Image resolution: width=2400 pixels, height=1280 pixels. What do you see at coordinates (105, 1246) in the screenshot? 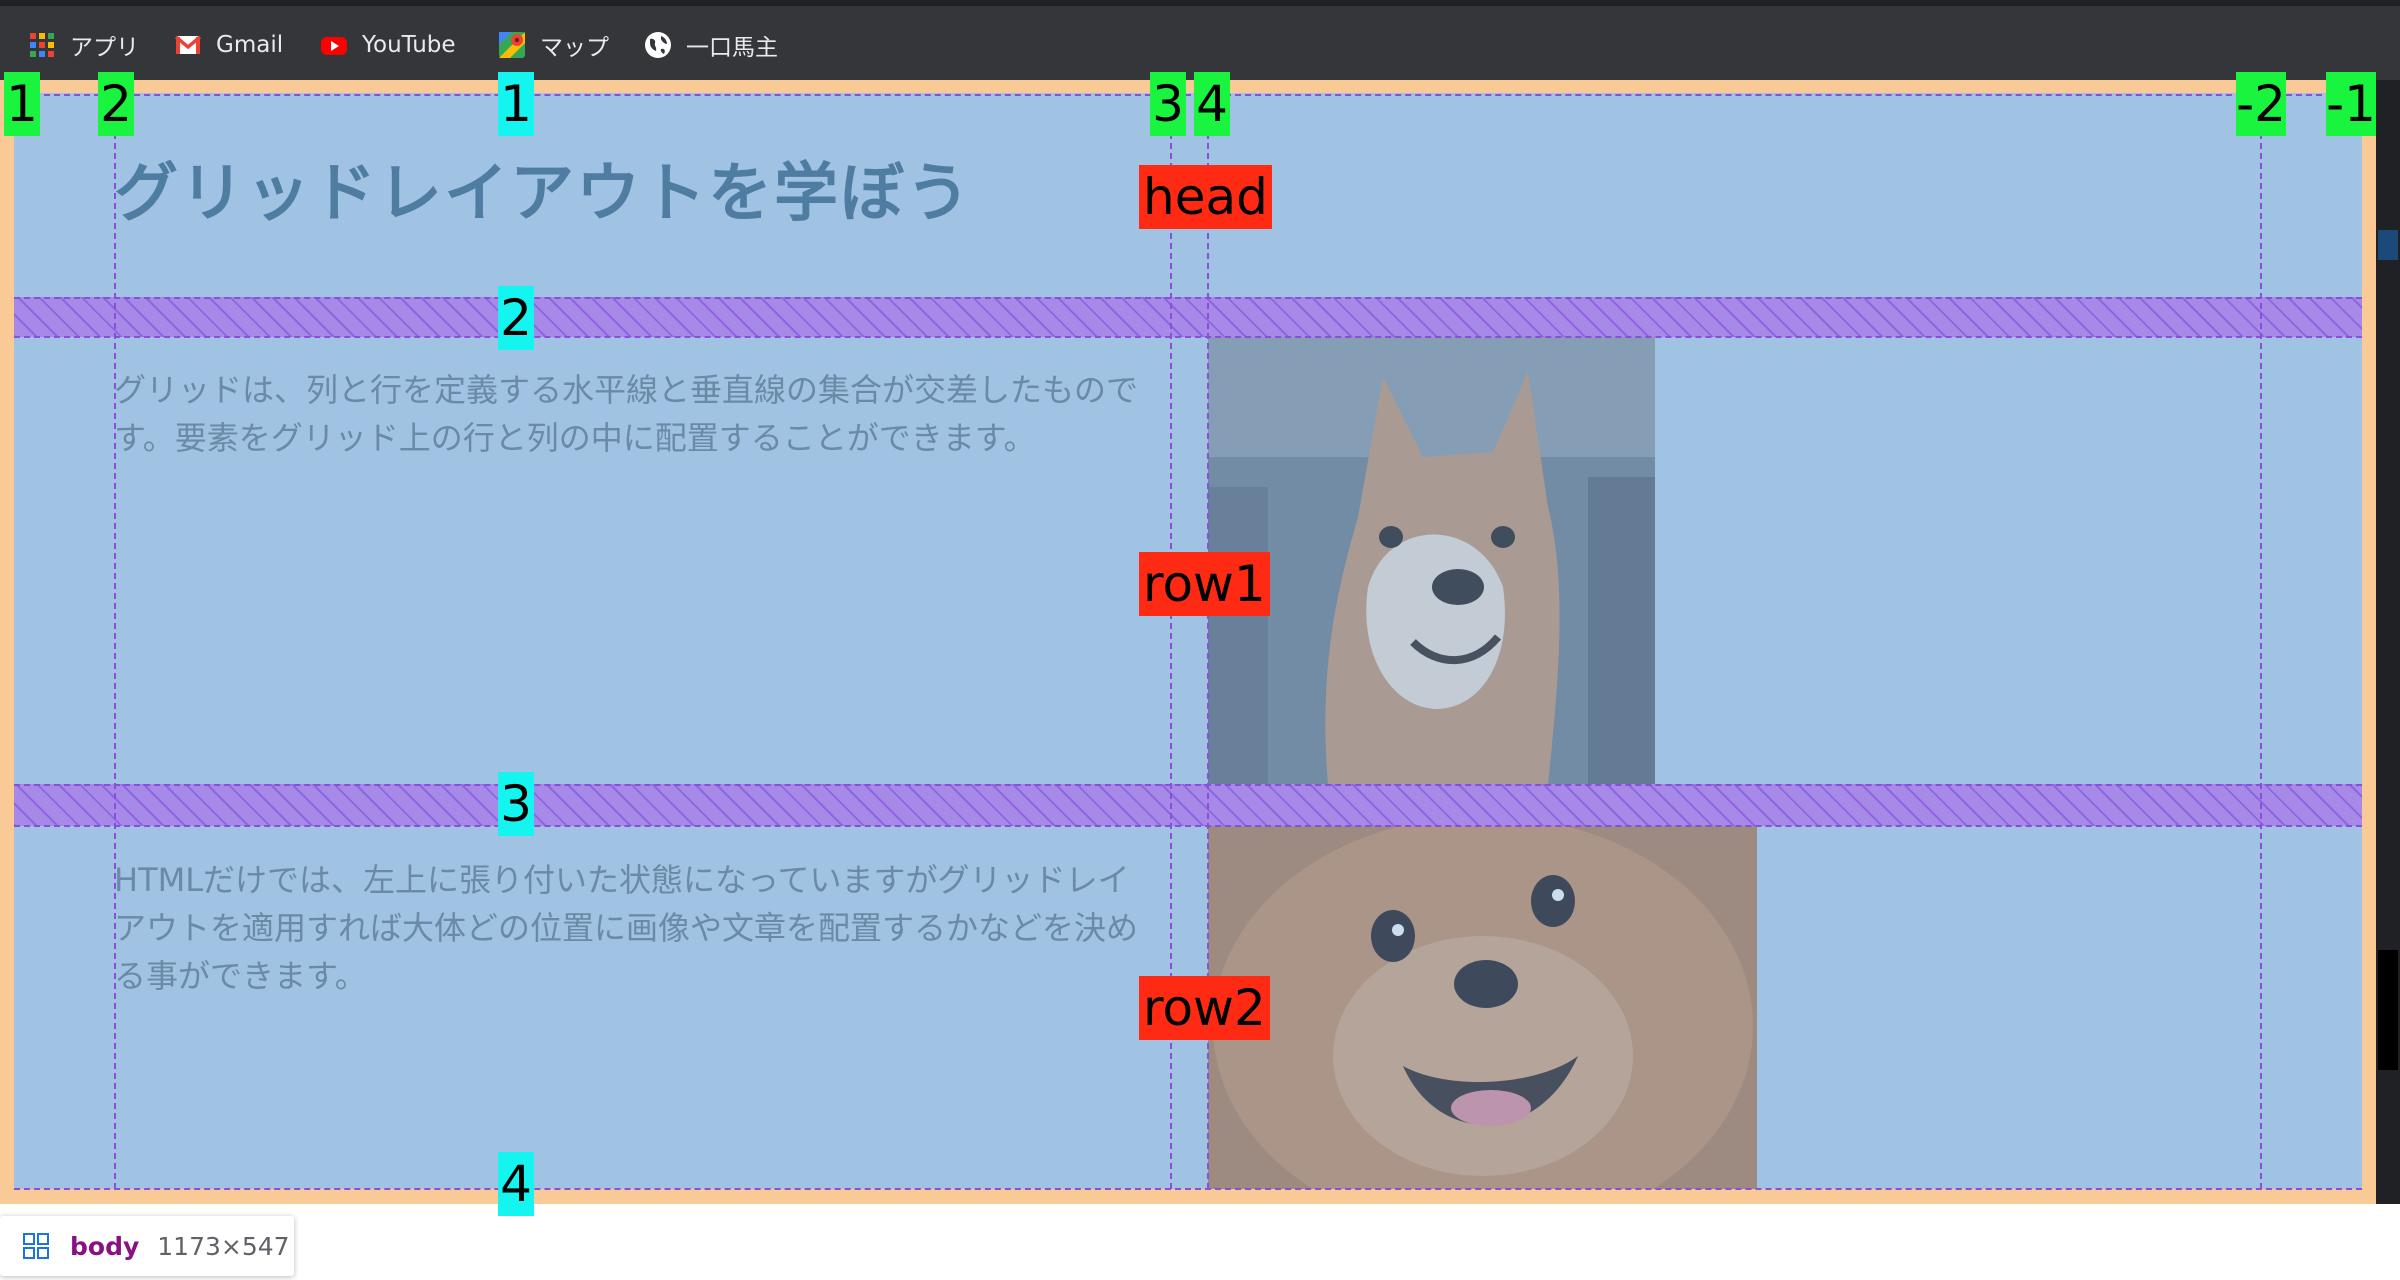
I see `tooltip-element-tag: body` at bounding box center [105, 1246].